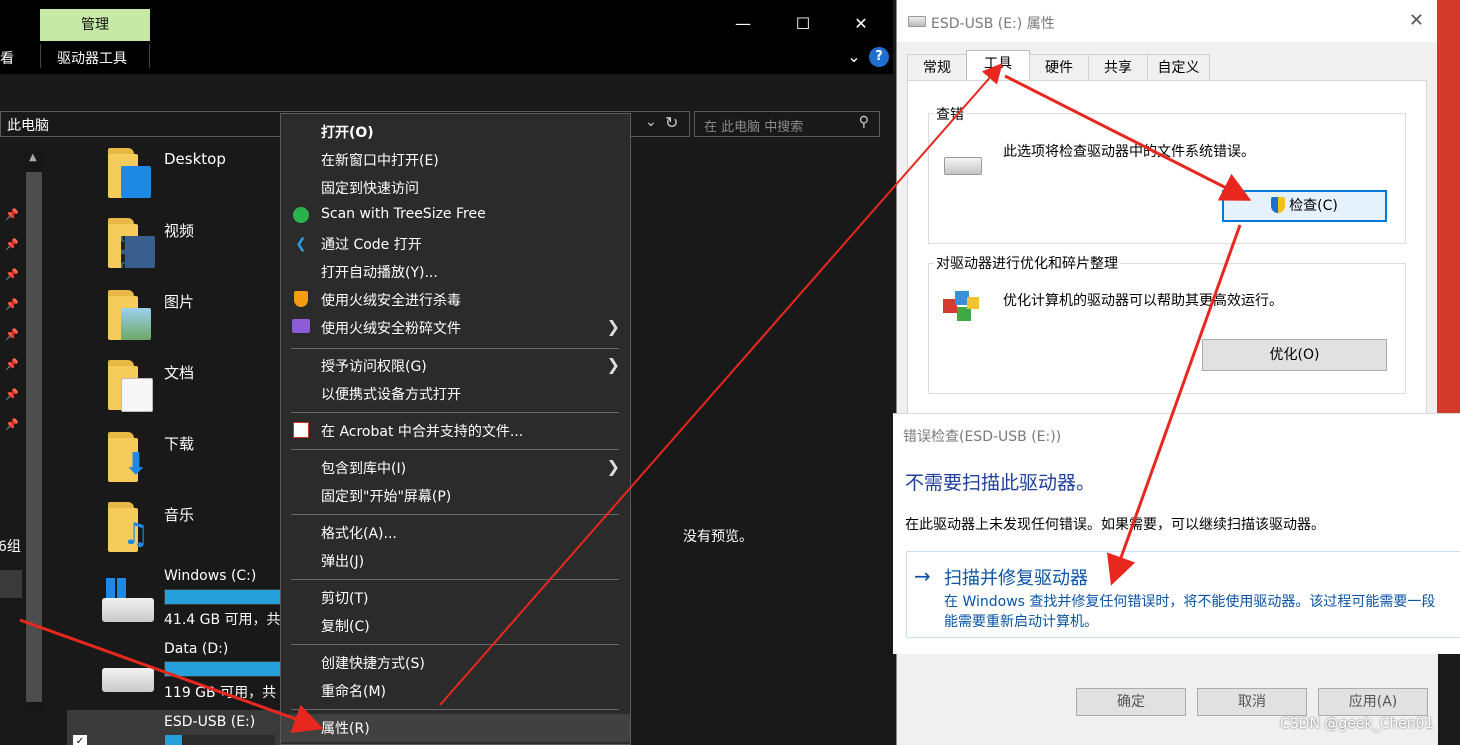 This screenshot has width=1460, height=745. I want to click on menu-item-copy: 复制(C), so click(455, 626).